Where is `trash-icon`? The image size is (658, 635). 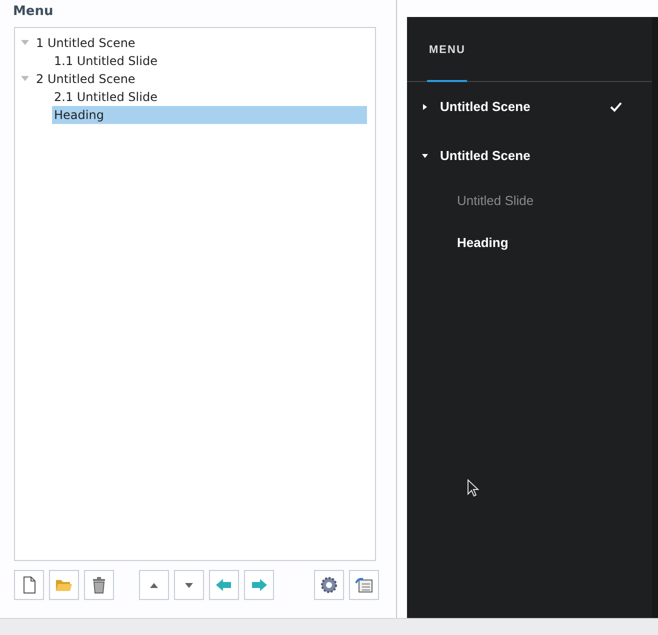 trash-icon is located at coordinates (99, 585).